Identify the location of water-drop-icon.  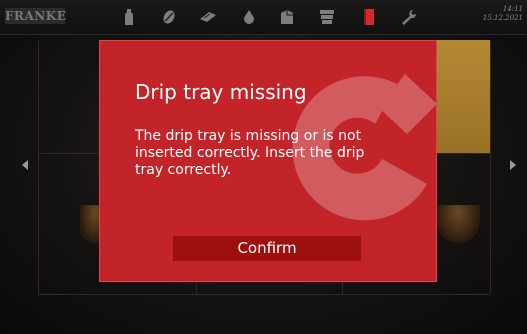
(249, 17).